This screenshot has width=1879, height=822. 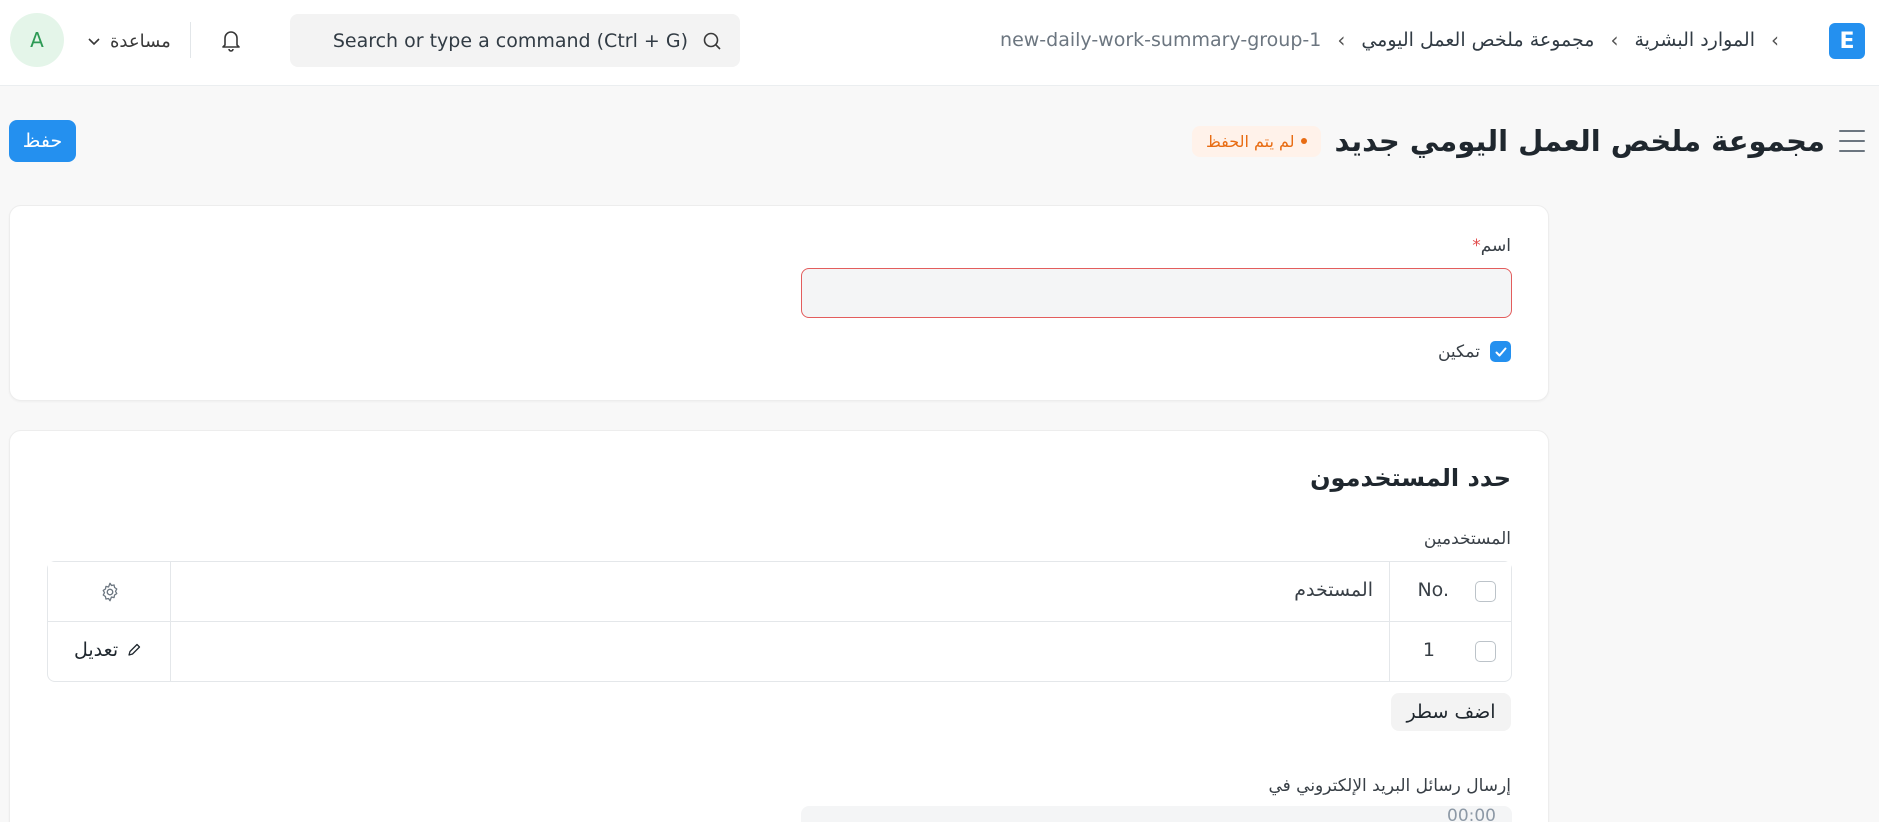 I want to click on hamburger-icon, so click(x=1852, y=141).